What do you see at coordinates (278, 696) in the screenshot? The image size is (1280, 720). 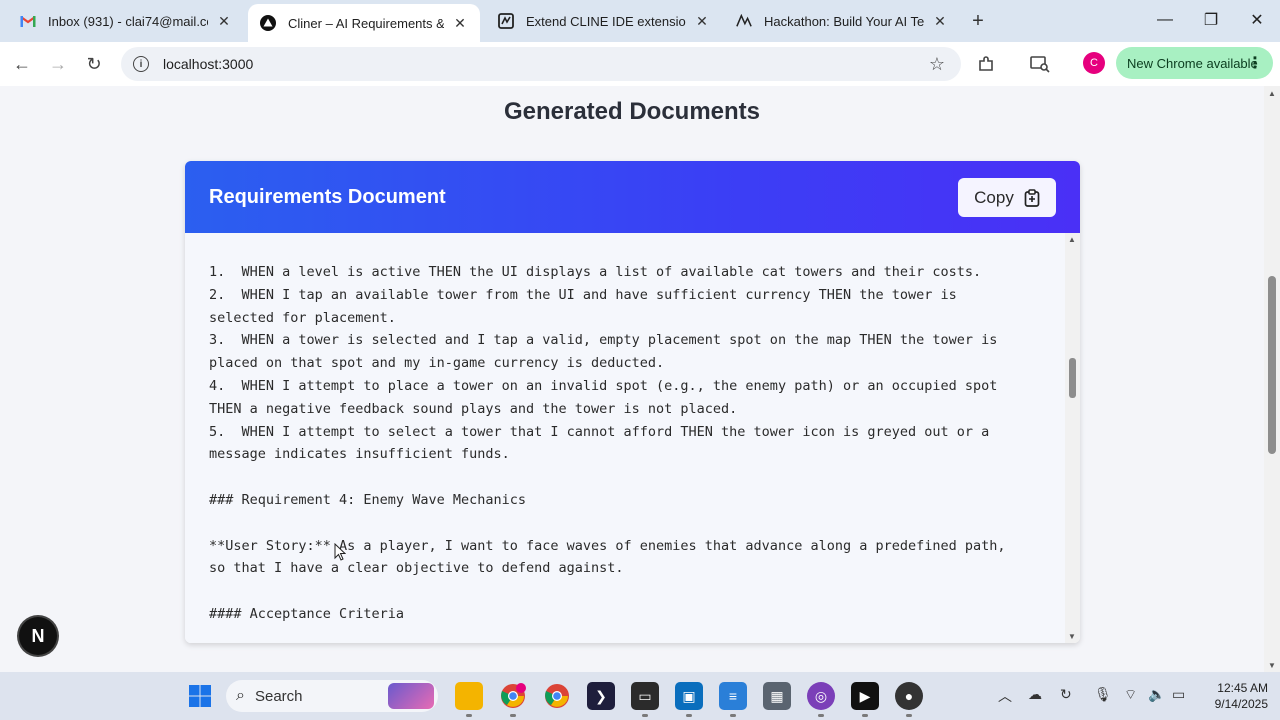 I see `search-label: Search` at bounding box center [278, 696].